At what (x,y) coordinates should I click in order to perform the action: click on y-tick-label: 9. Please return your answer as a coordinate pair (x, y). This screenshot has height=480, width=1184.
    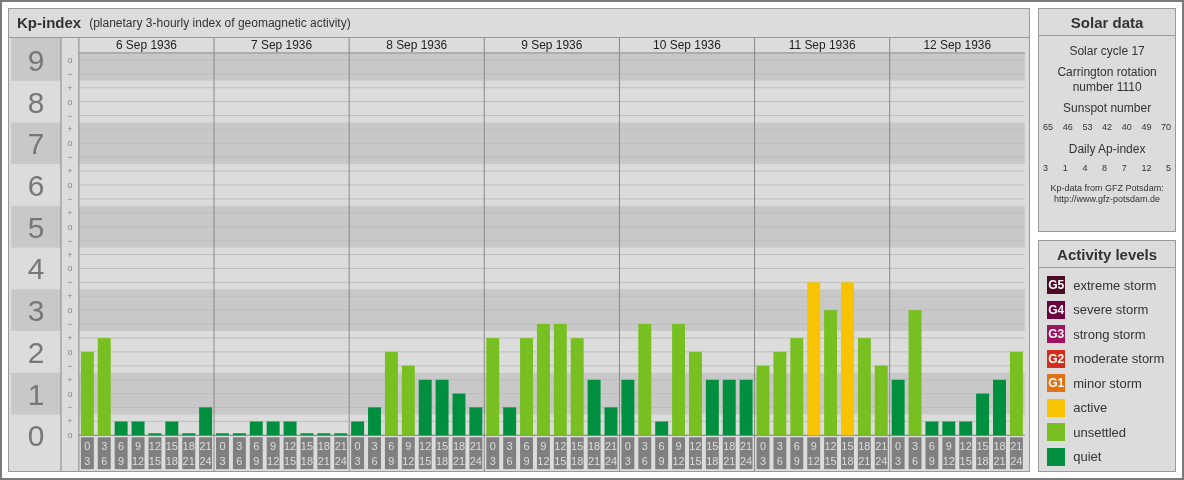
    Looking at the image, I should click on (36, 60).